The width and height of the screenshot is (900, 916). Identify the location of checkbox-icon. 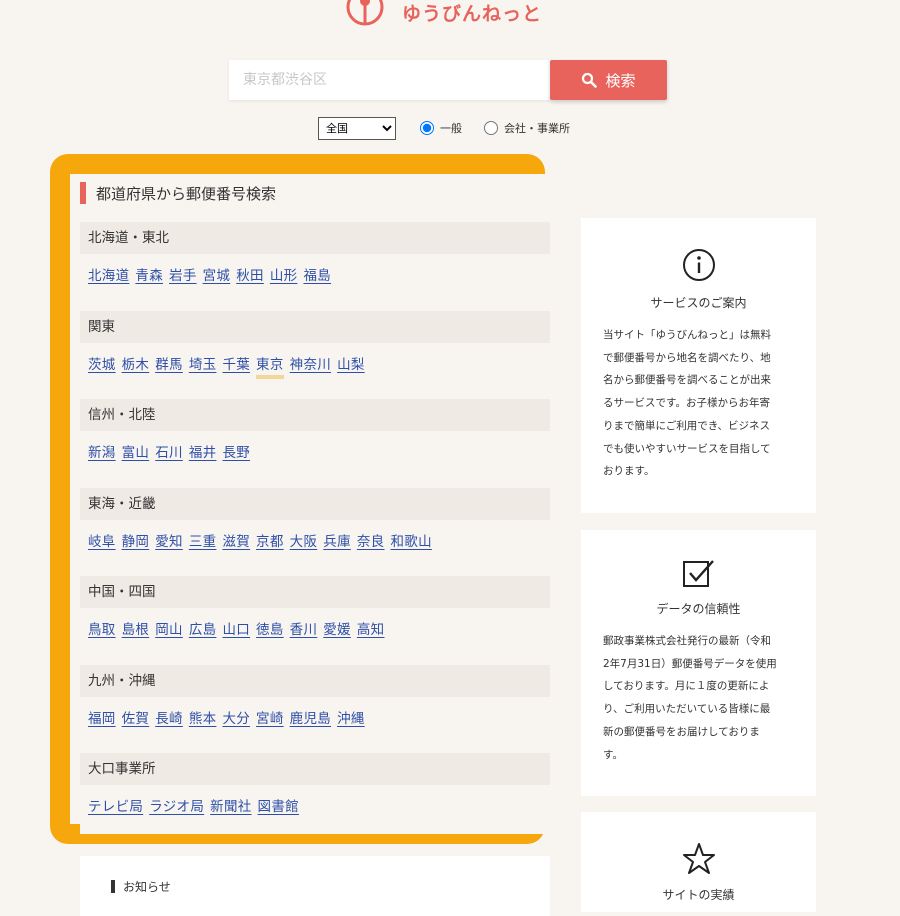
(698, 573).